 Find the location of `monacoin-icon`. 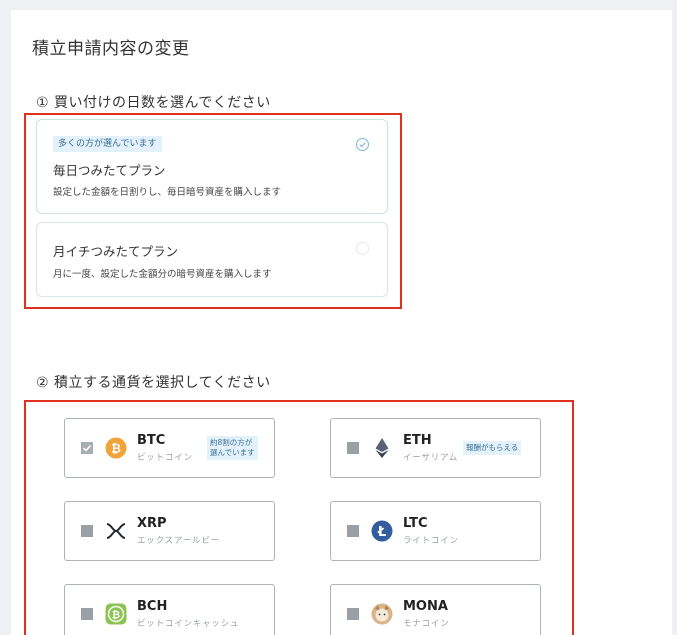

monacoin-icon is located at coordinates (382, 614).